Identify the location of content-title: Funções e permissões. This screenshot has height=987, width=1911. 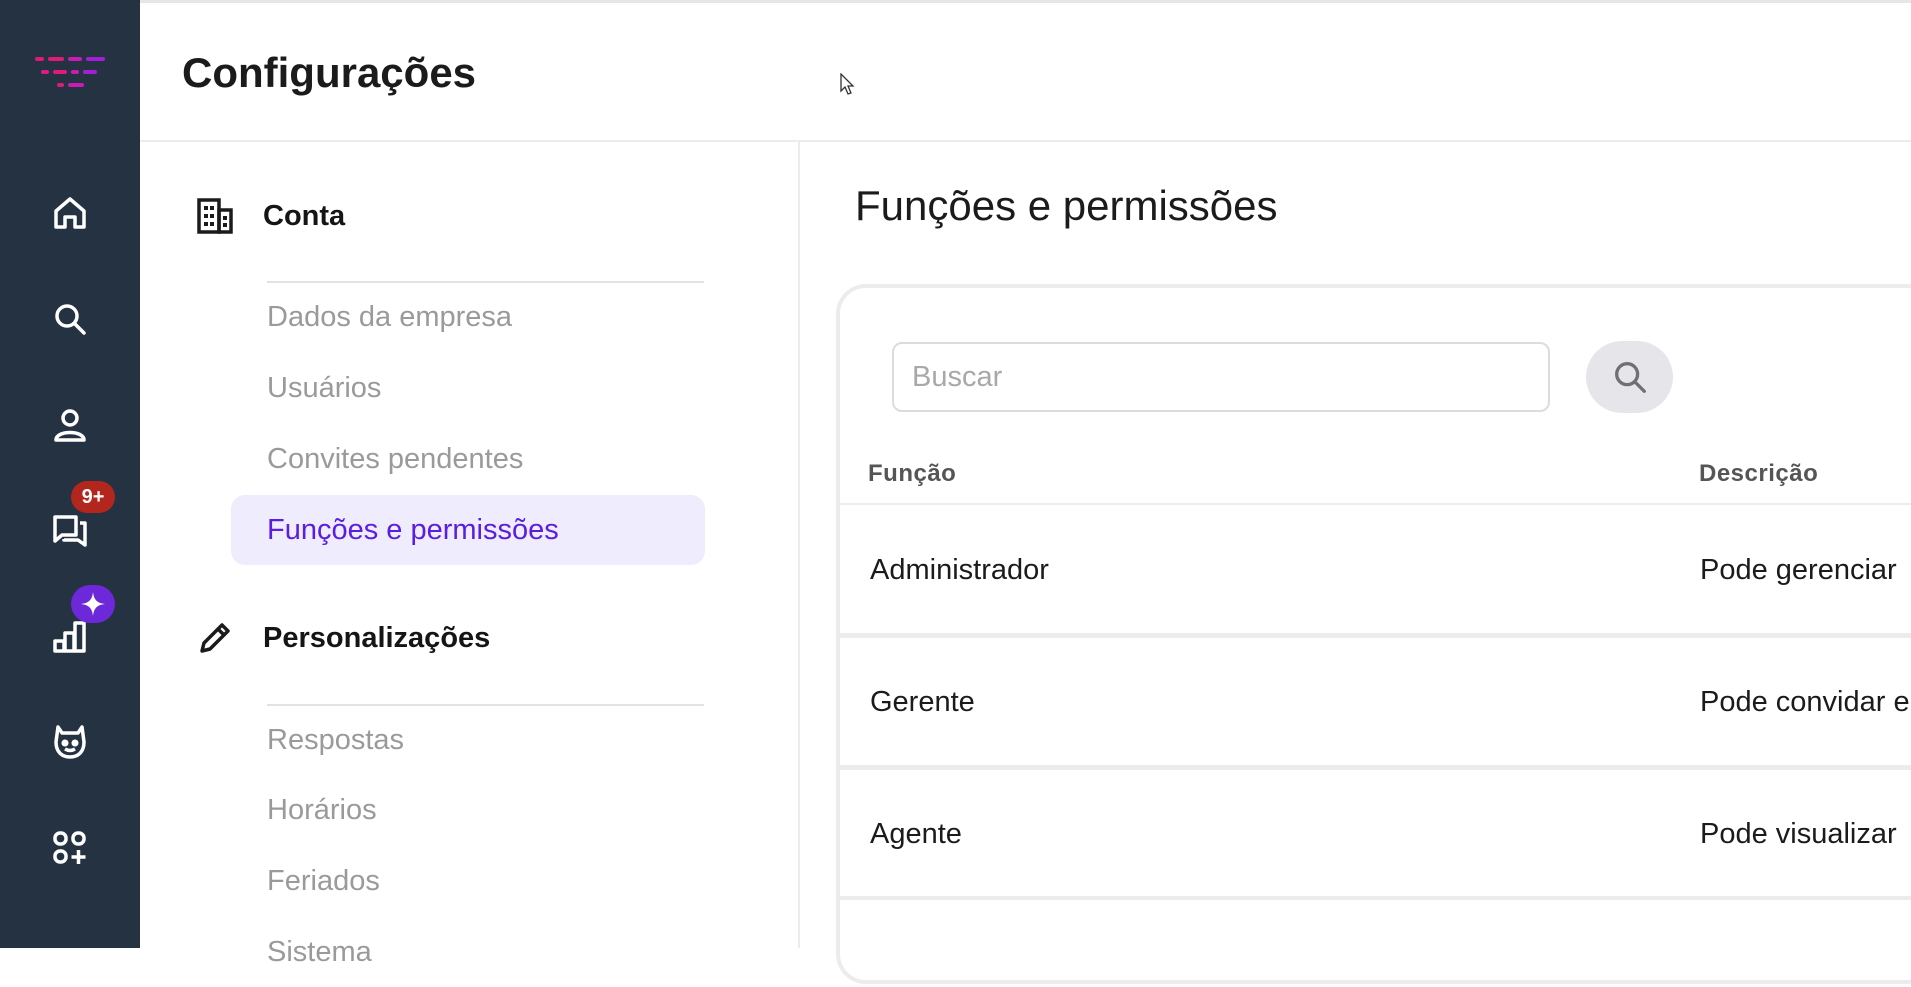
(1066, 205).